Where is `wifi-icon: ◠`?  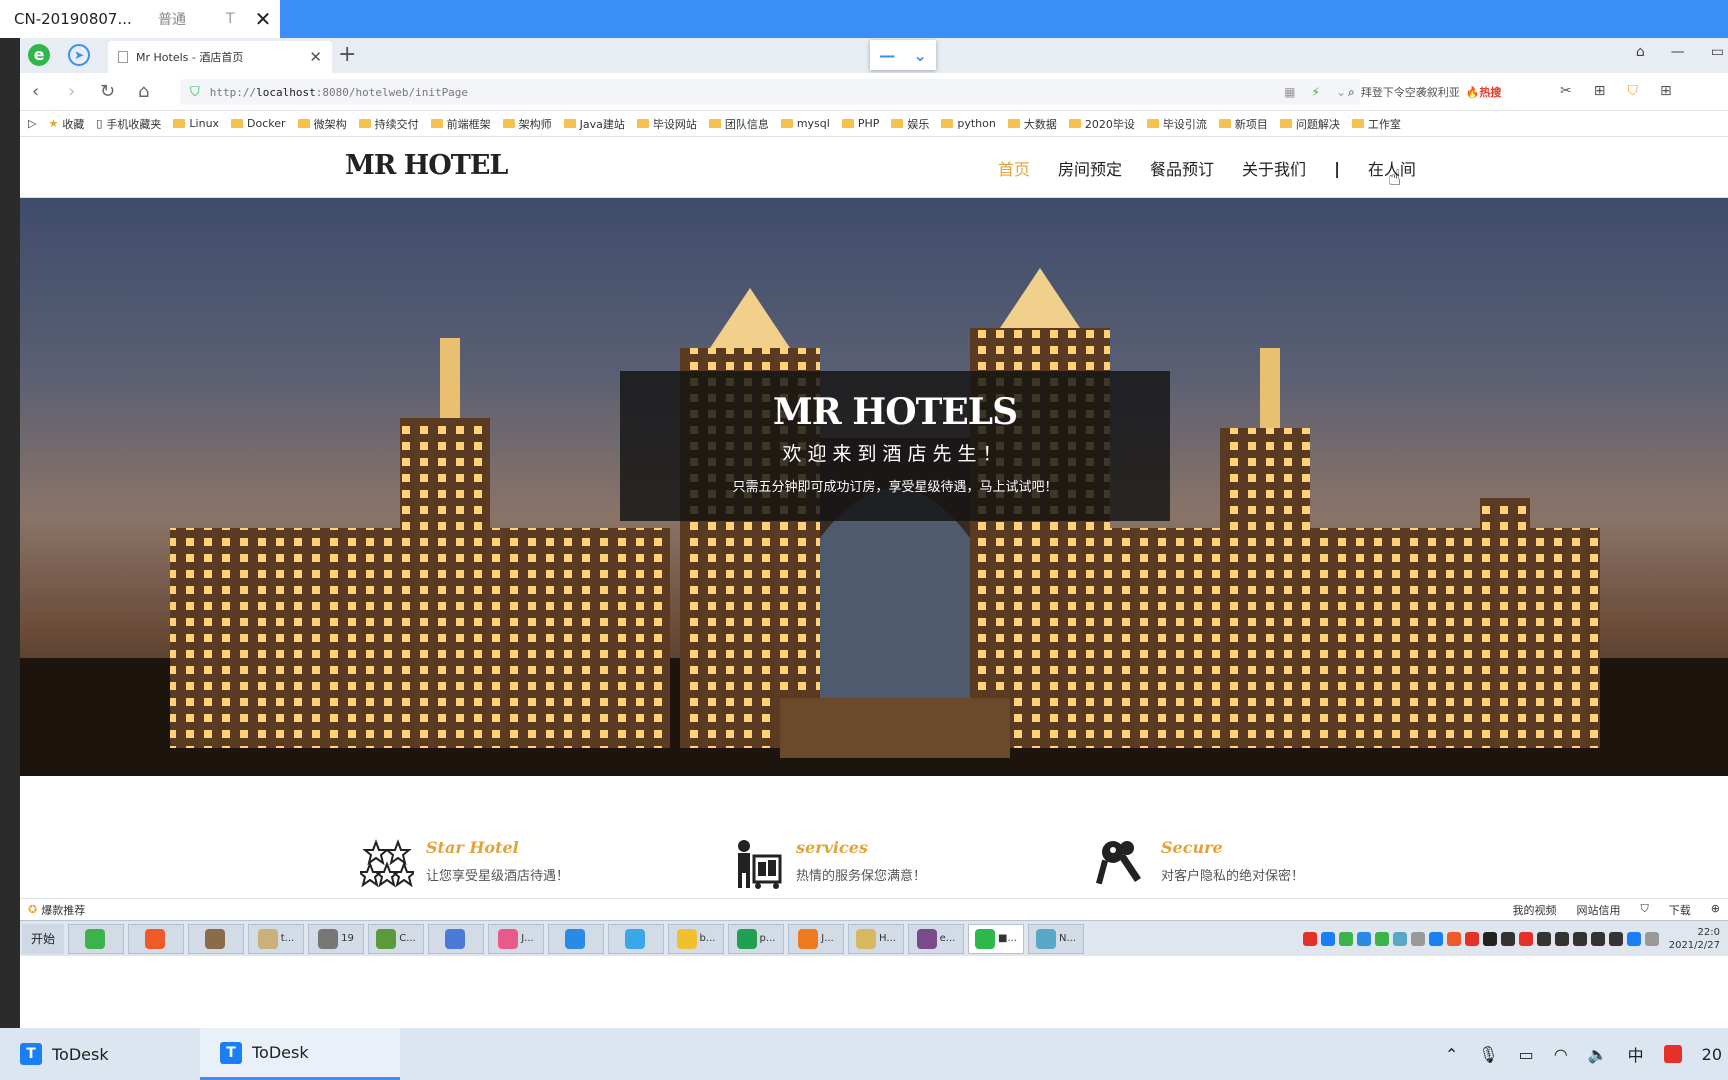 wifi-icon: ◠ is located at coordinates (1561, 1054).